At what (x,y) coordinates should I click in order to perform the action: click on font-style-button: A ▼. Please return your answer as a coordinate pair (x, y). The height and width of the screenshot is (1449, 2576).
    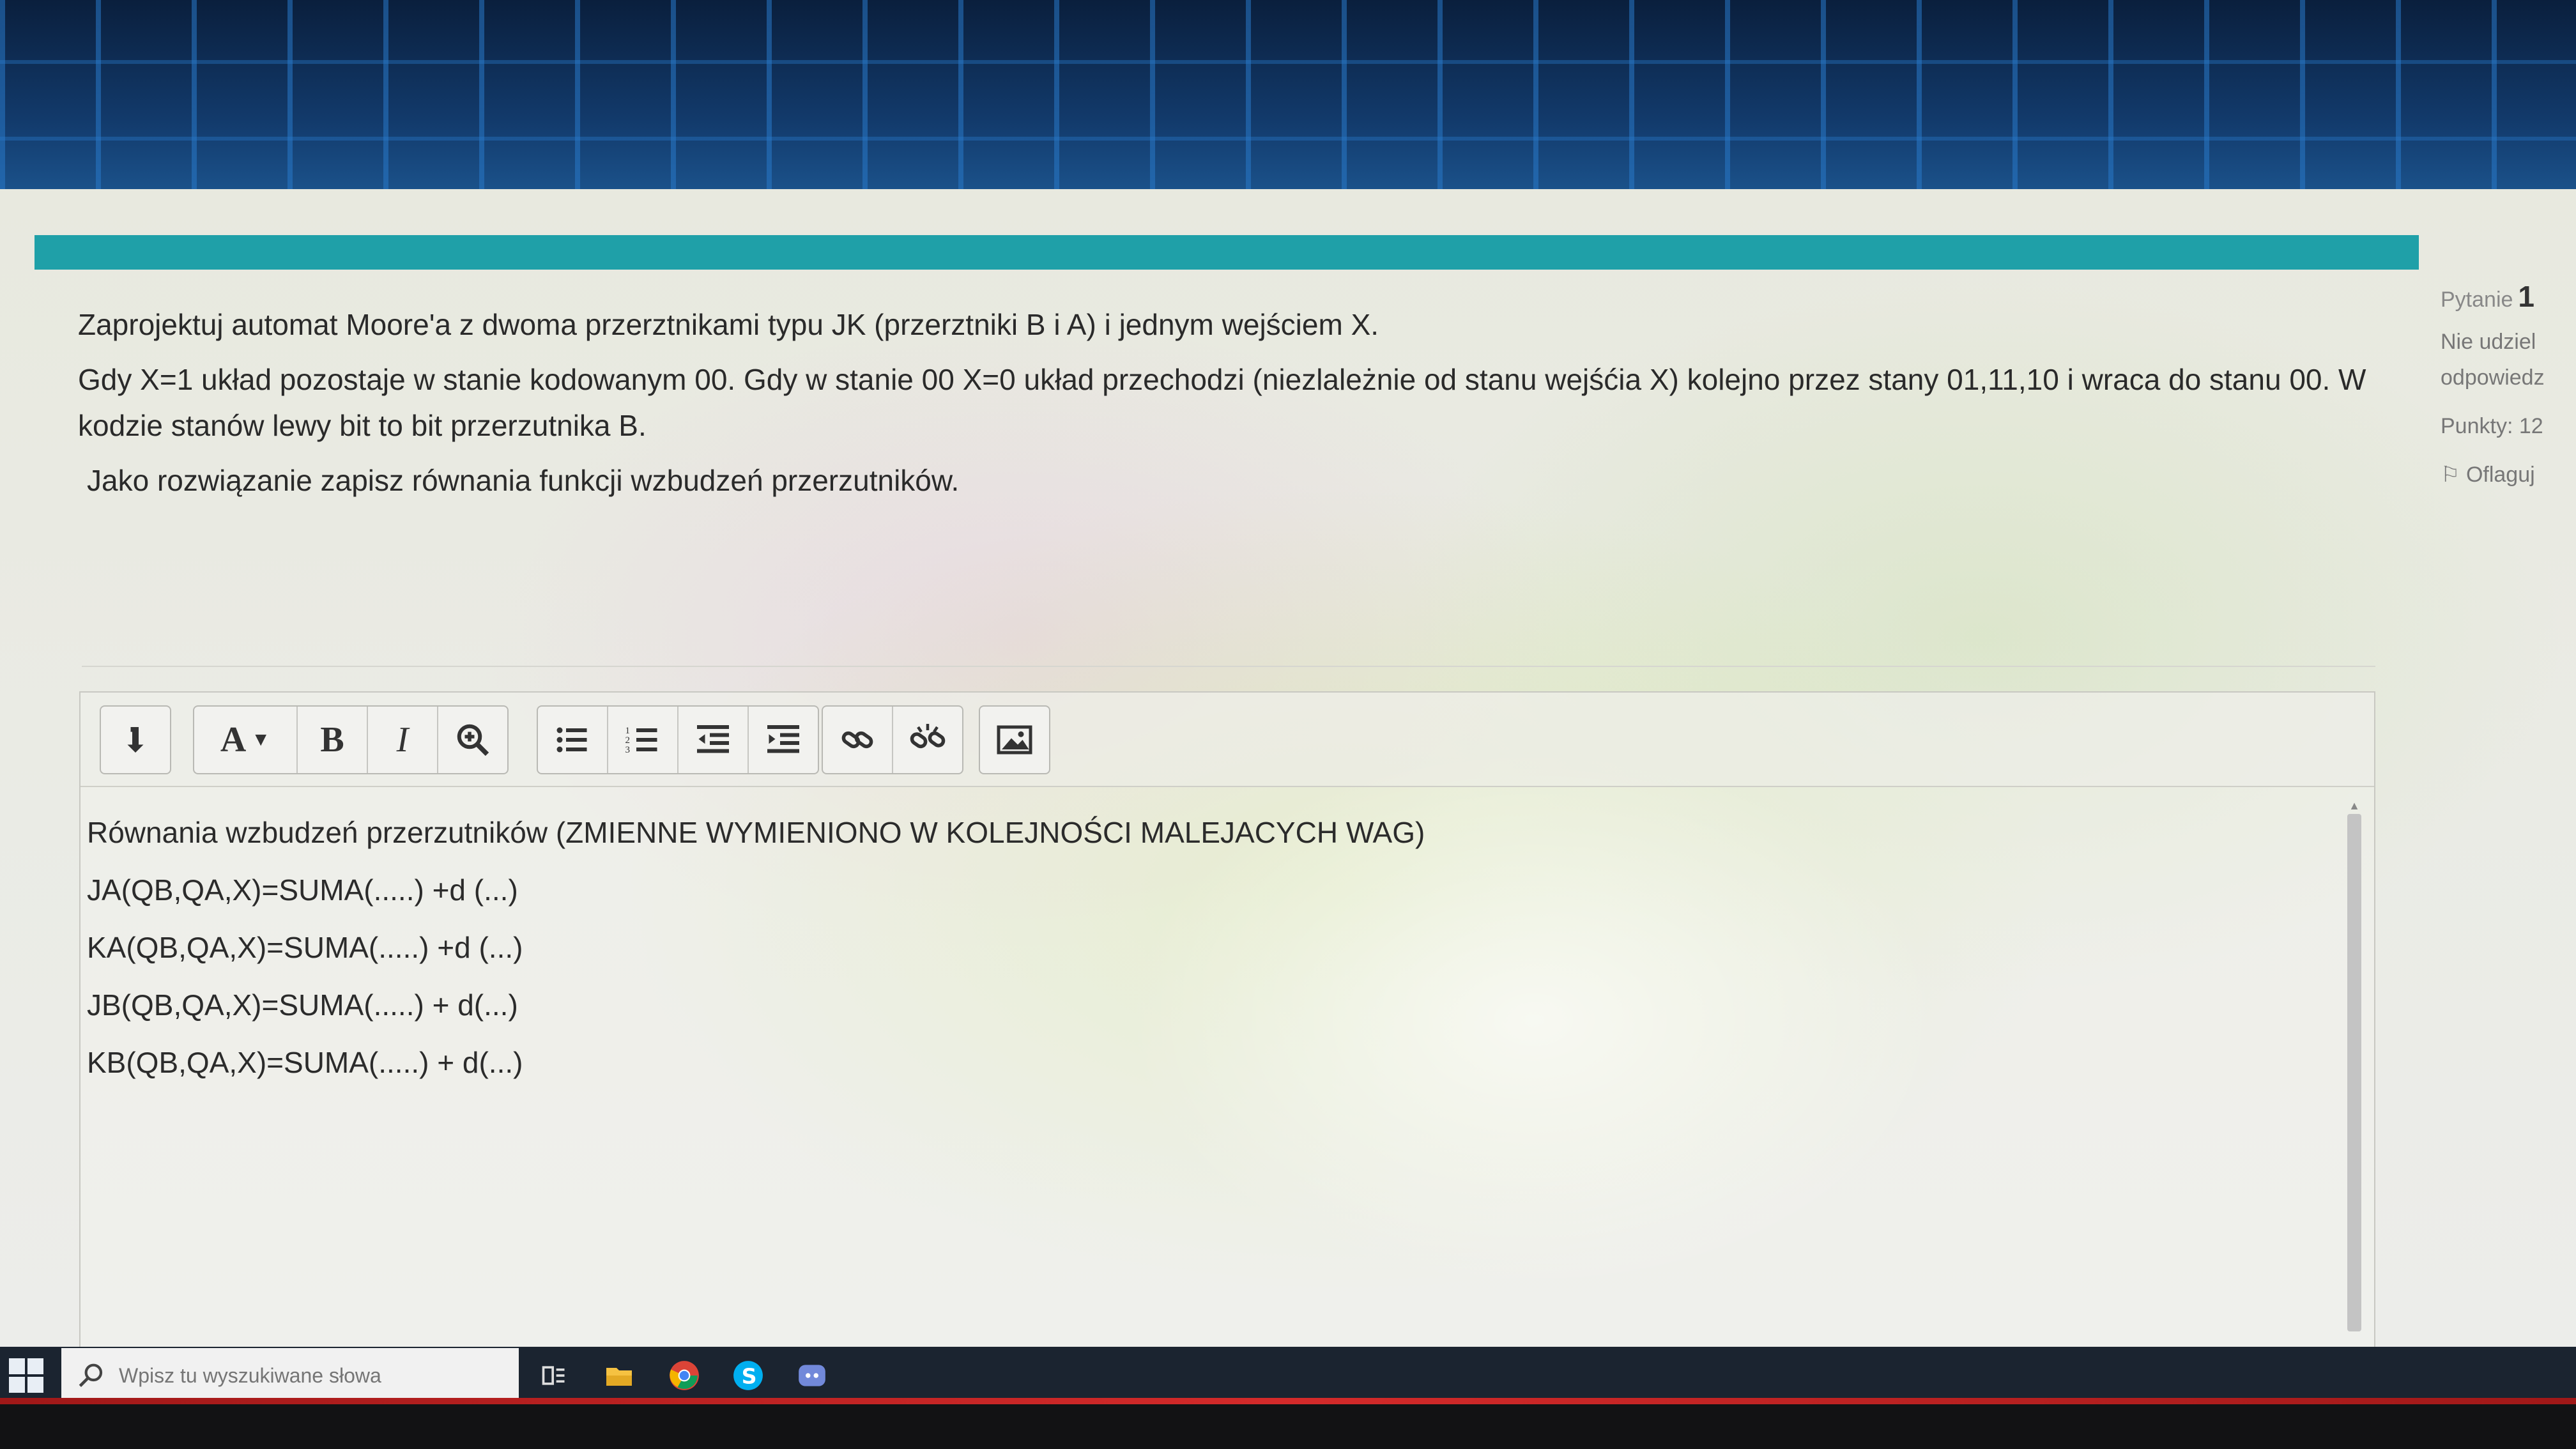
    Looking at the image, I should click on (246, 740).